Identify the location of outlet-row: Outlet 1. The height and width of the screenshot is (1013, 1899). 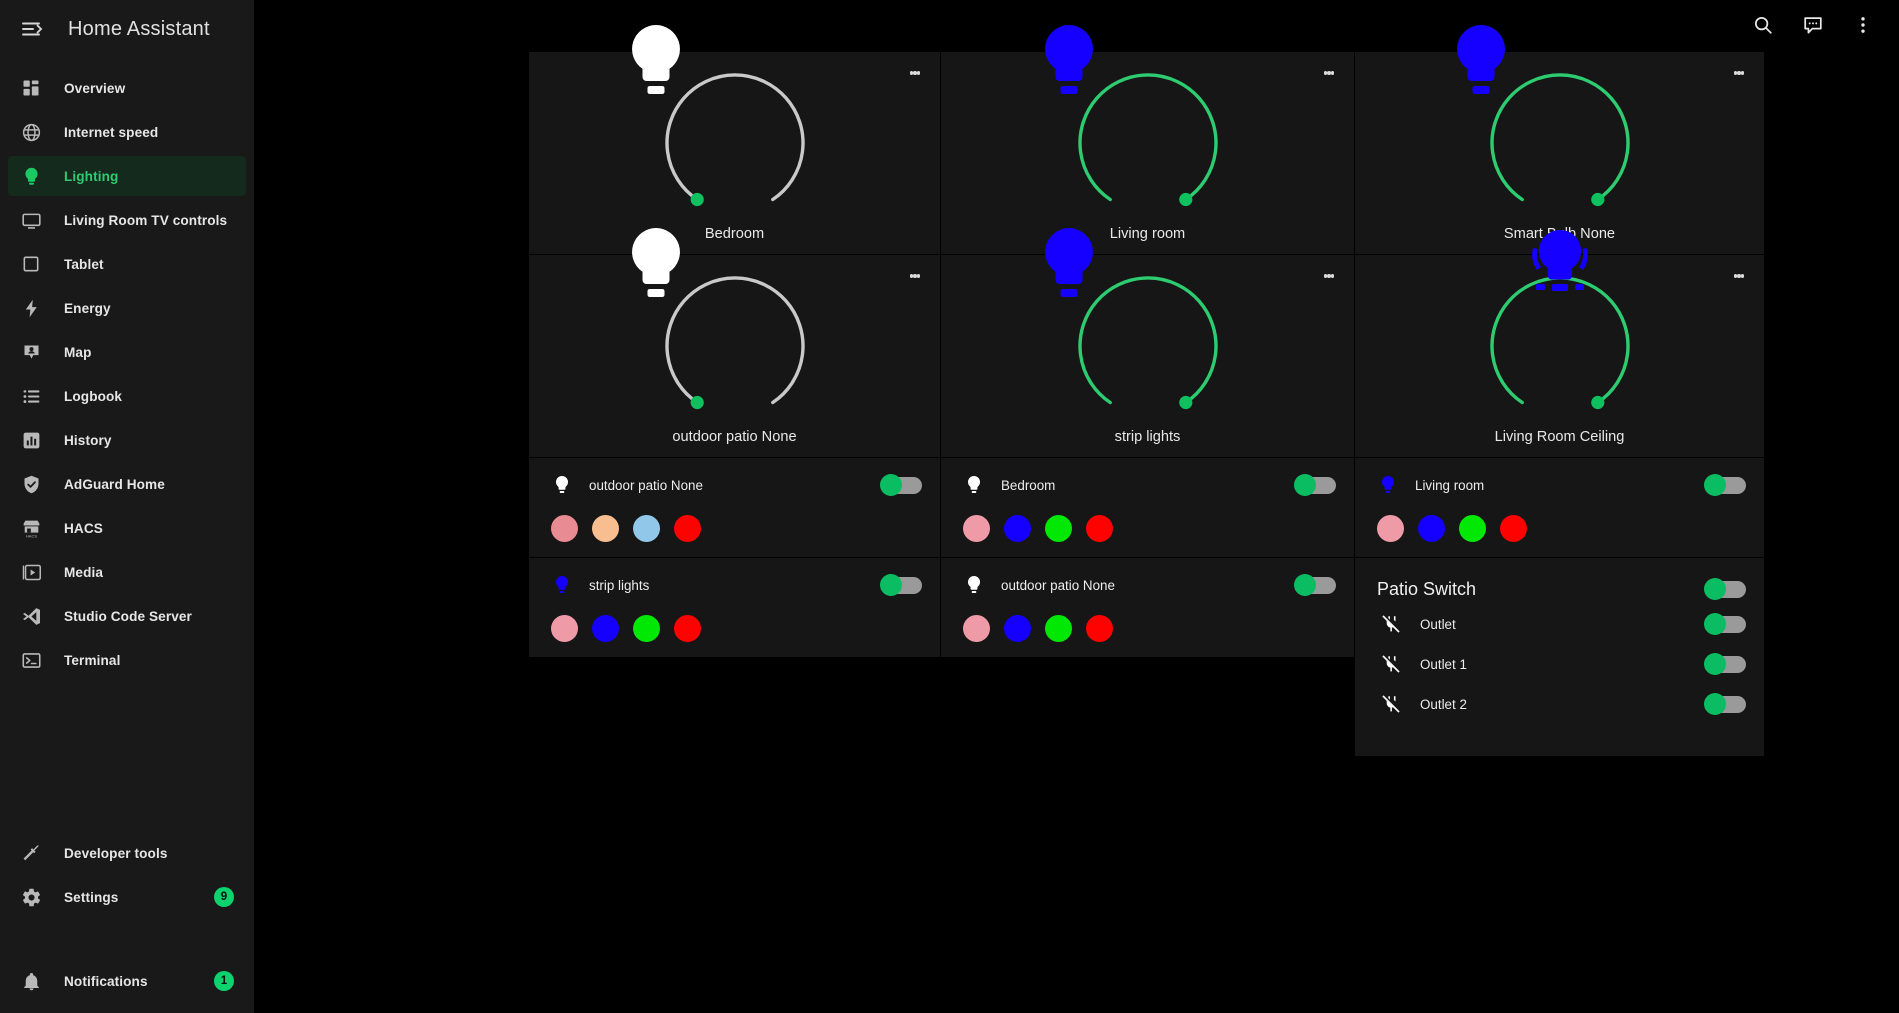
(1557, 664).